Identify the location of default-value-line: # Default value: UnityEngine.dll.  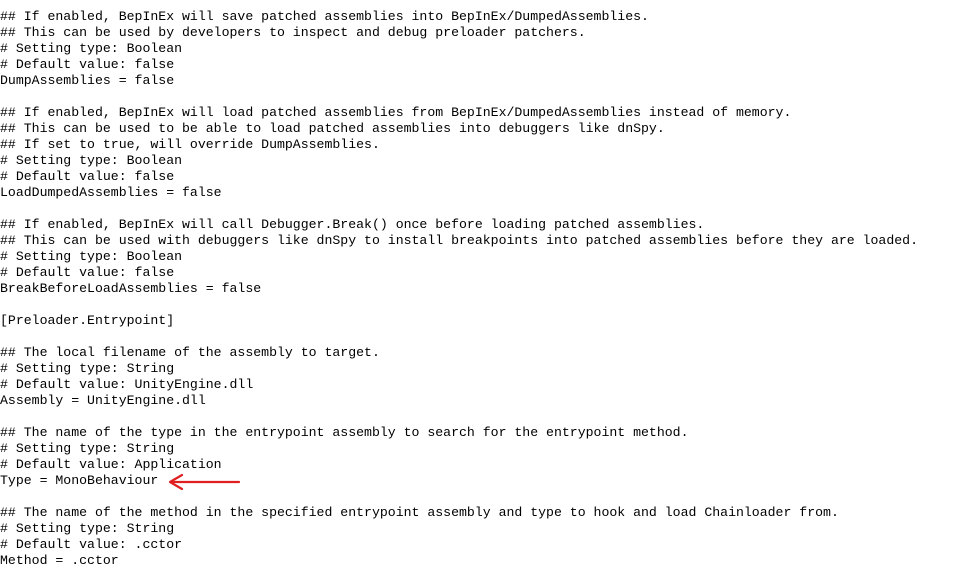
(127, 384).